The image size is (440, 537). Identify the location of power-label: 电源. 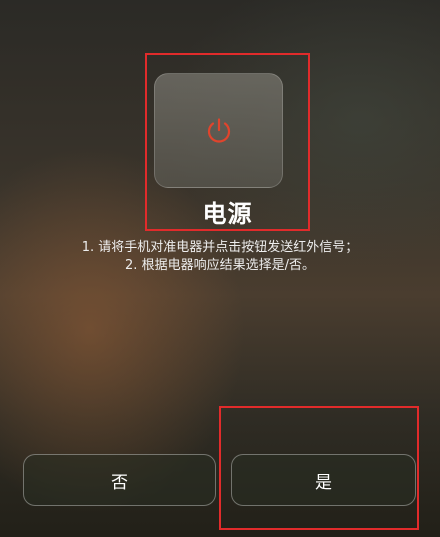
(227, 214).